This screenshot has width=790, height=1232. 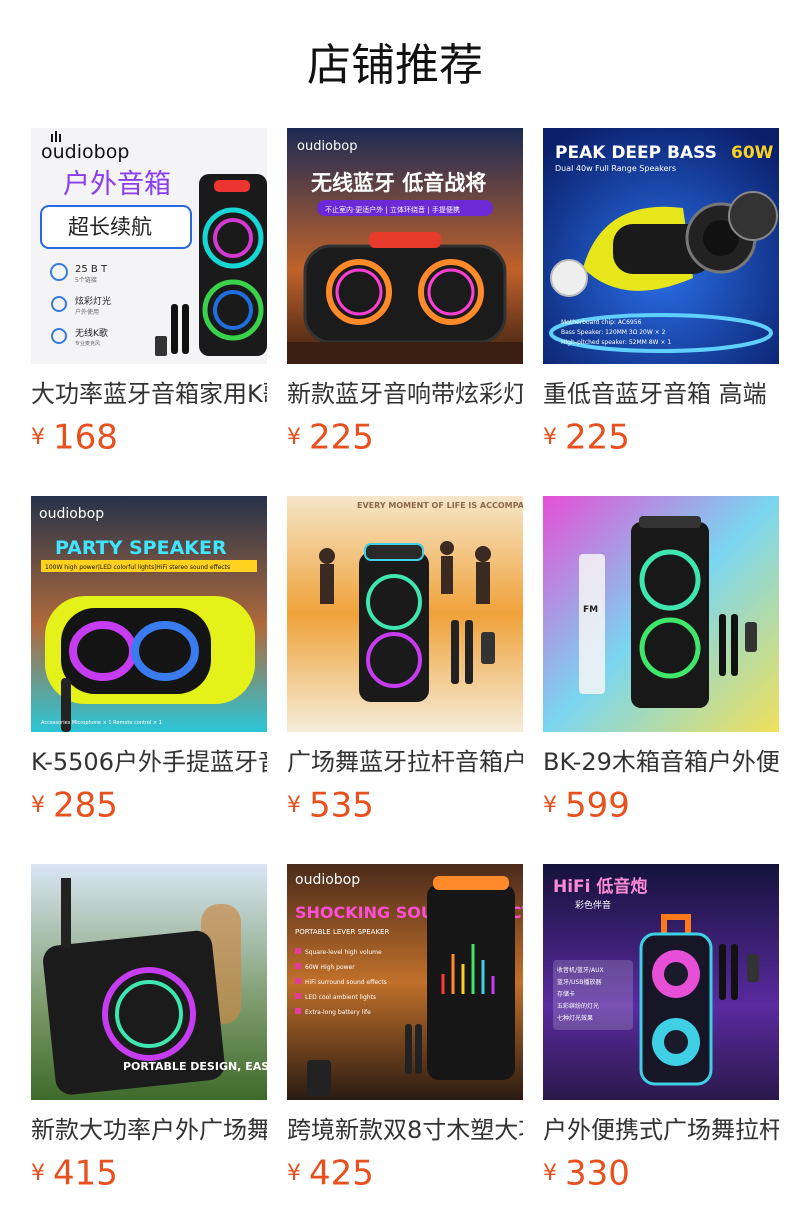 What do you see at coordinates (615, 168) in the screenshot?
I see `svg-text: Dual 40w Full Range Speakers` at bounding box center [615, 168].